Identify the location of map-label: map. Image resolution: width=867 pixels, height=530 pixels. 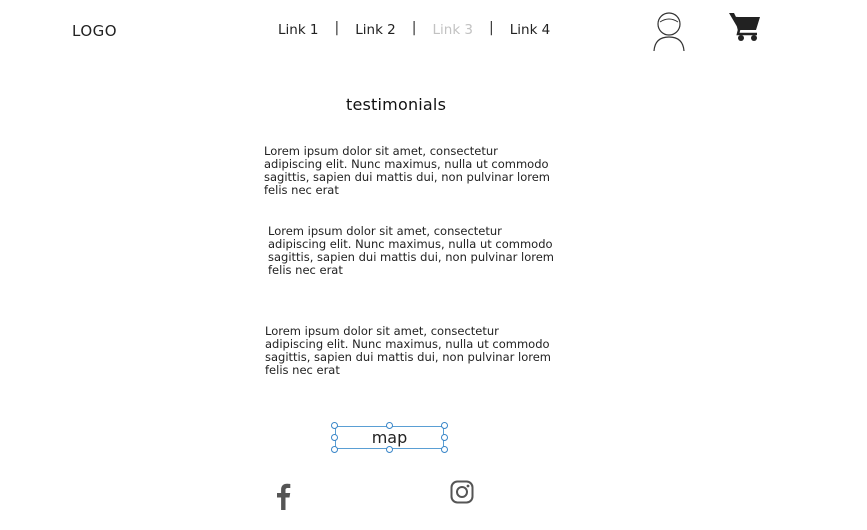
(389, 437).